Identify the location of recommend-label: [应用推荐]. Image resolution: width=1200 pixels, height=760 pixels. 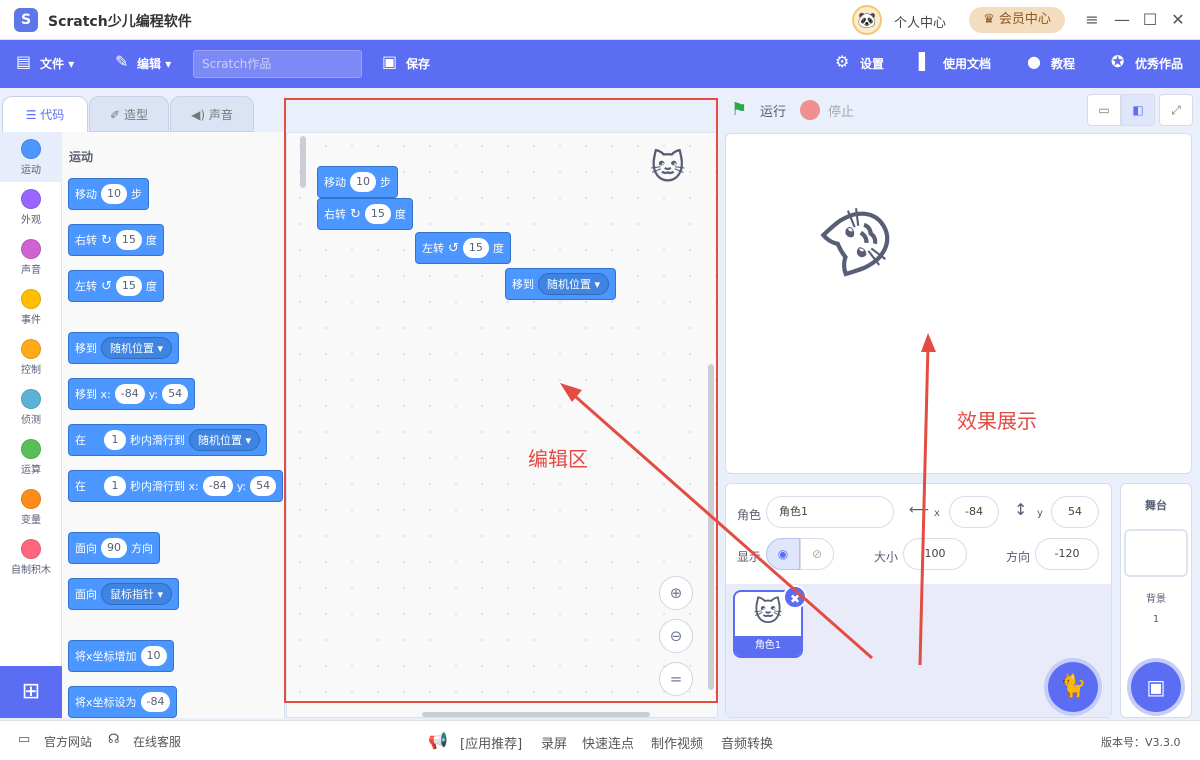
(491, 744).